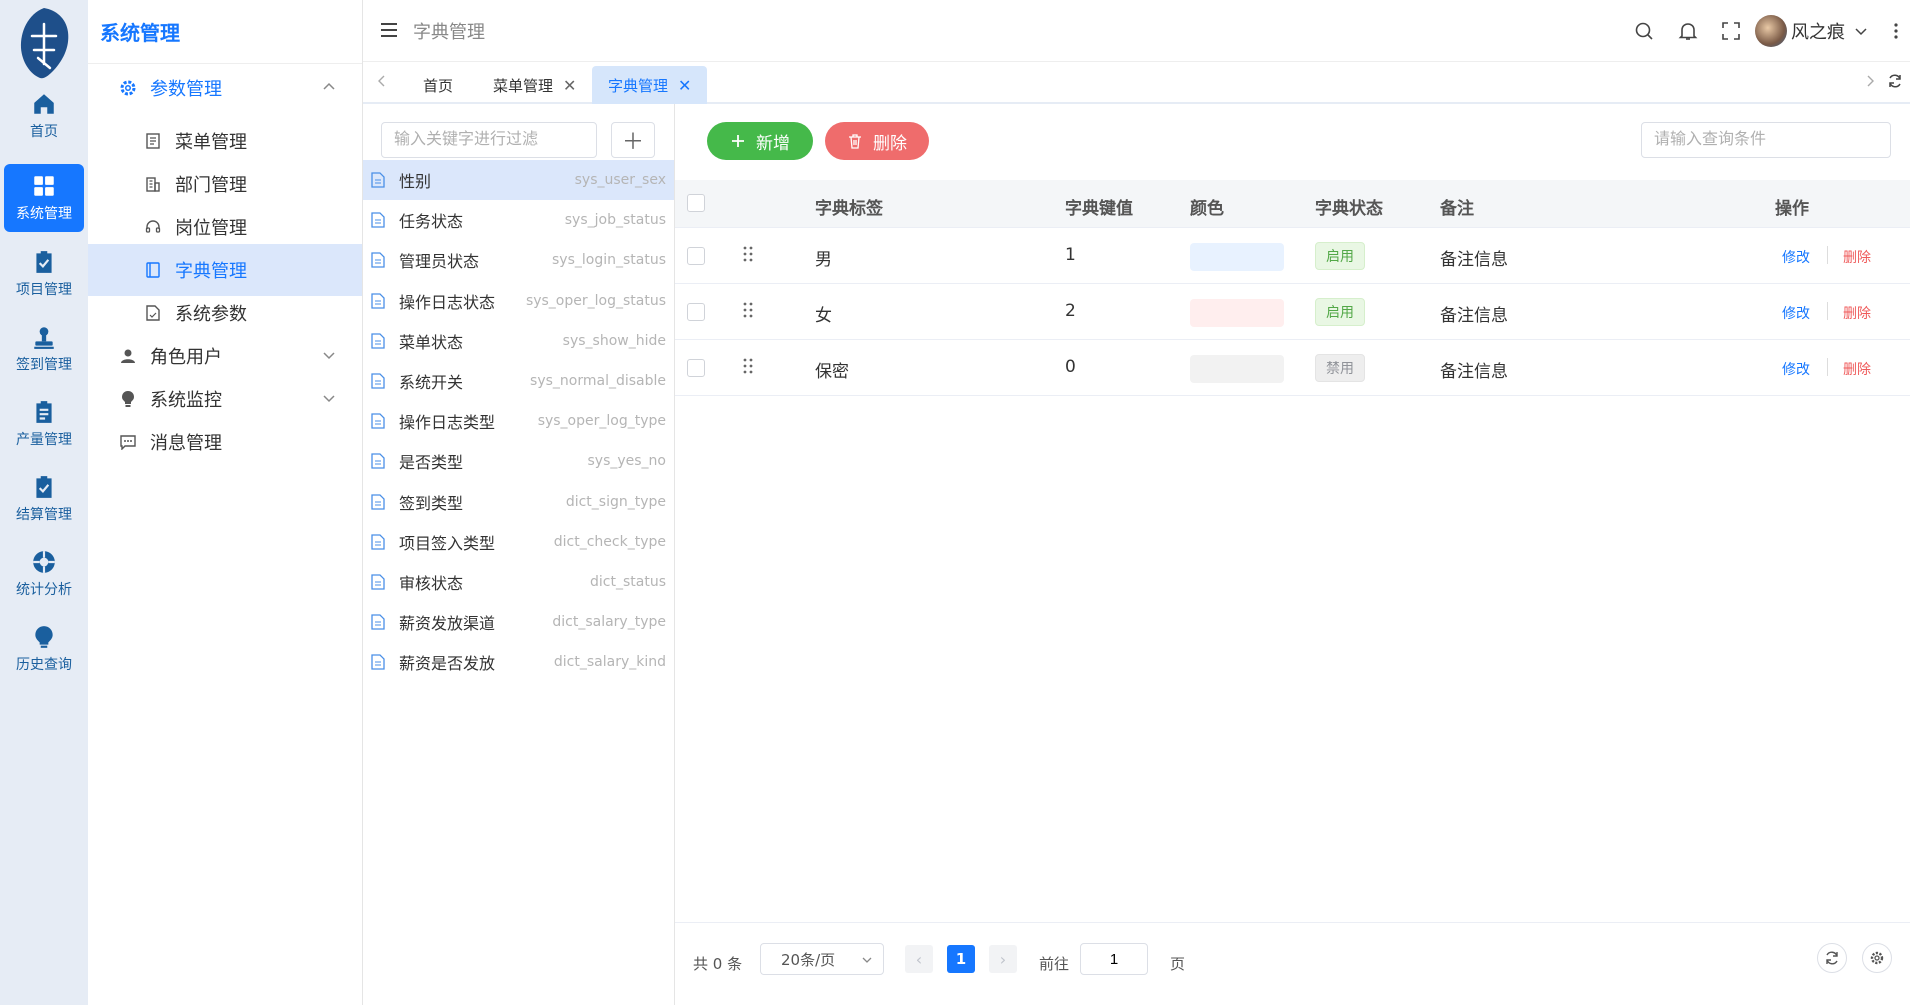 The width and height of the screenshot is (1910, 1005). What do you see at coordinates (211, 228) in the screenshot?
I see `sidebar-item-label: 岗位管理` at bounding box center [211, 228].